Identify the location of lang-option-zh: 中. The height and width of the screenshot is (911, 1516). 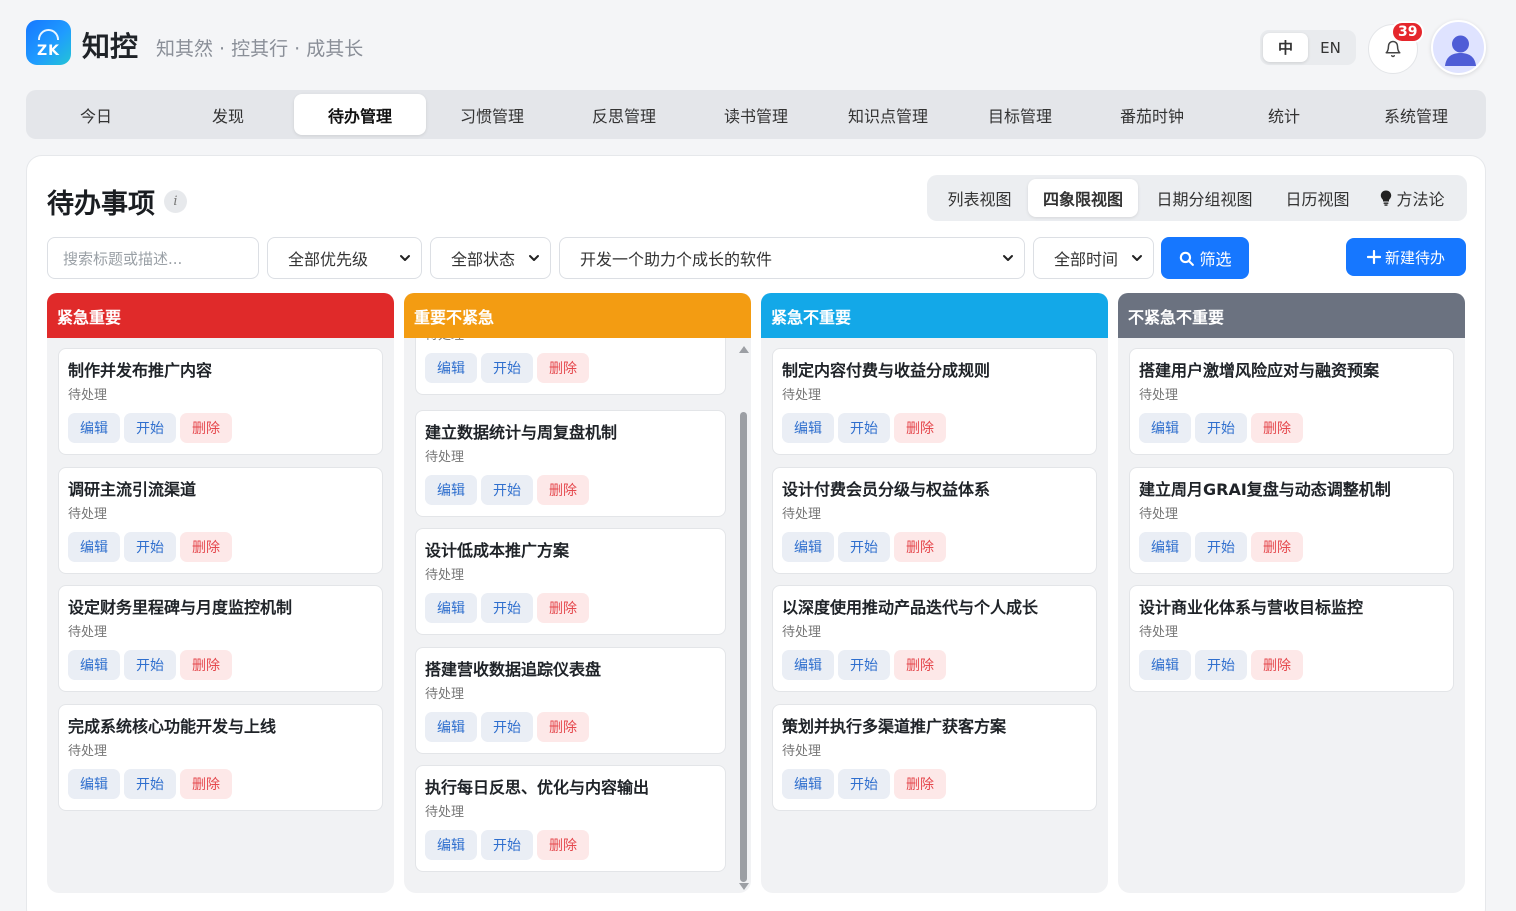
(1285, 47).